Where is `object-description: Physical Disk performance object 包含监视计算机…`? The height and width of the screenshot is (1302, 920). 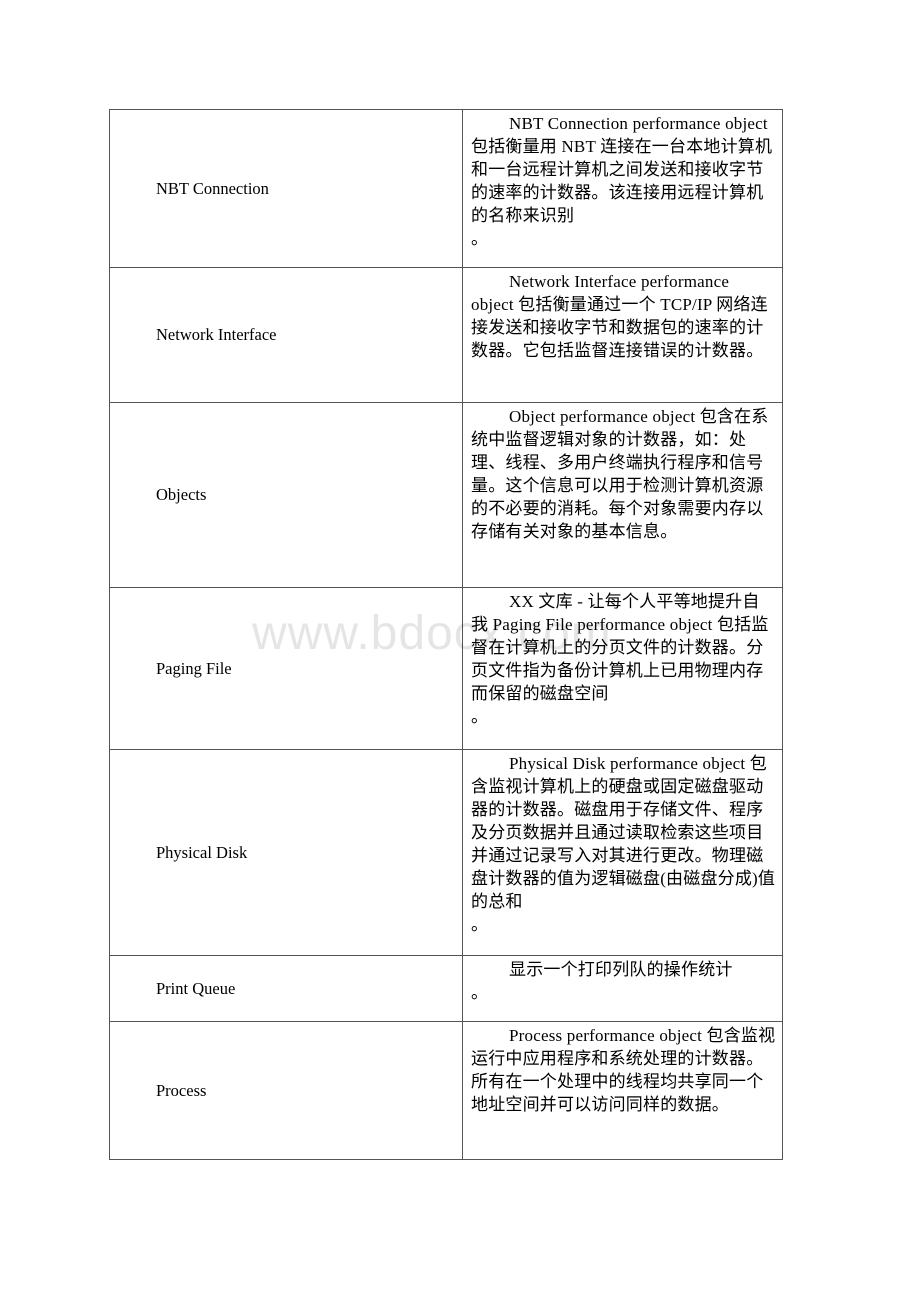
object-description: Physical Disk performance object 包含监视计算机… is located at coordinates (623, 832).